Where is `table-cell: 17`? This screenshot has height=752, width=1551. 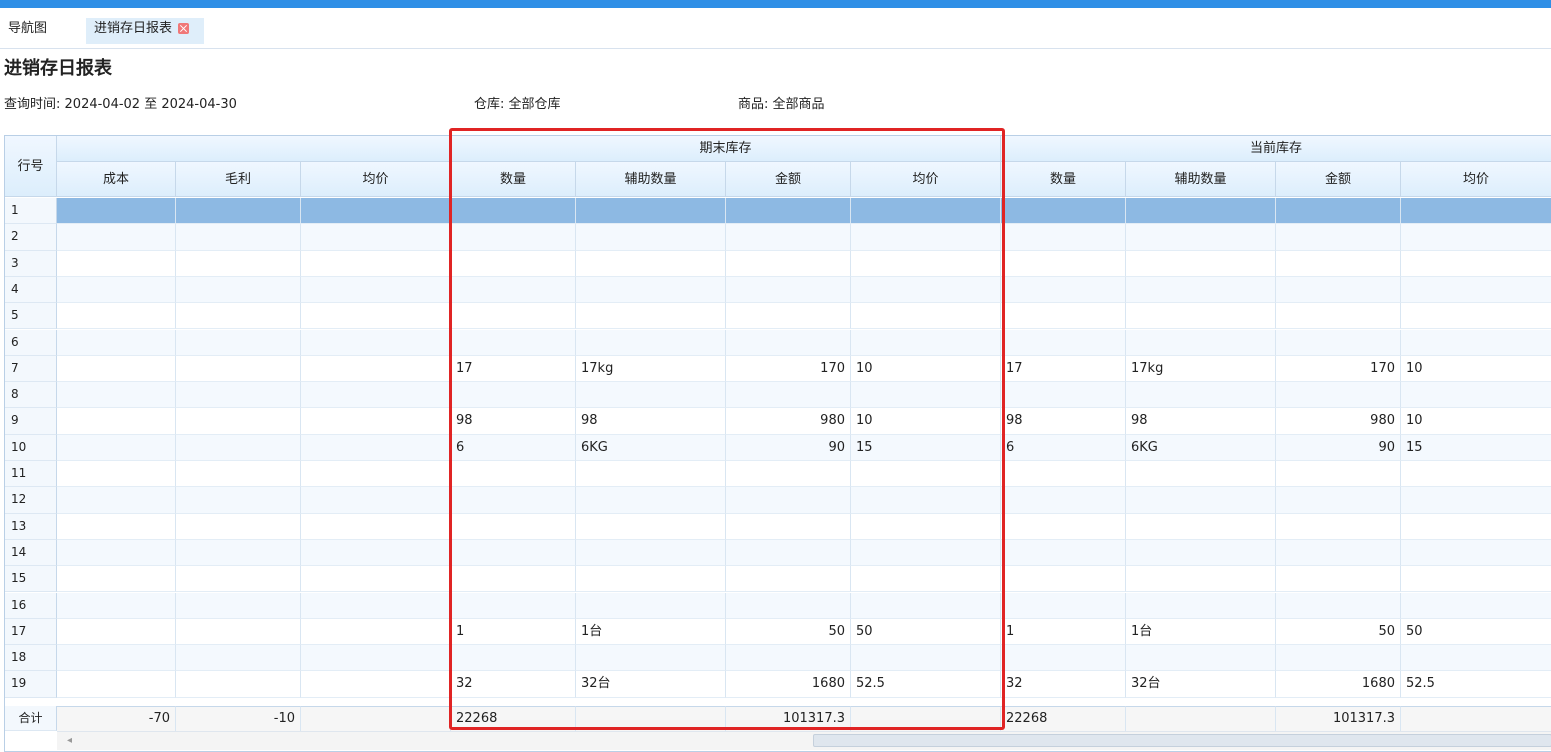 table-cell: 17 is located at coordinates (1063, 369).